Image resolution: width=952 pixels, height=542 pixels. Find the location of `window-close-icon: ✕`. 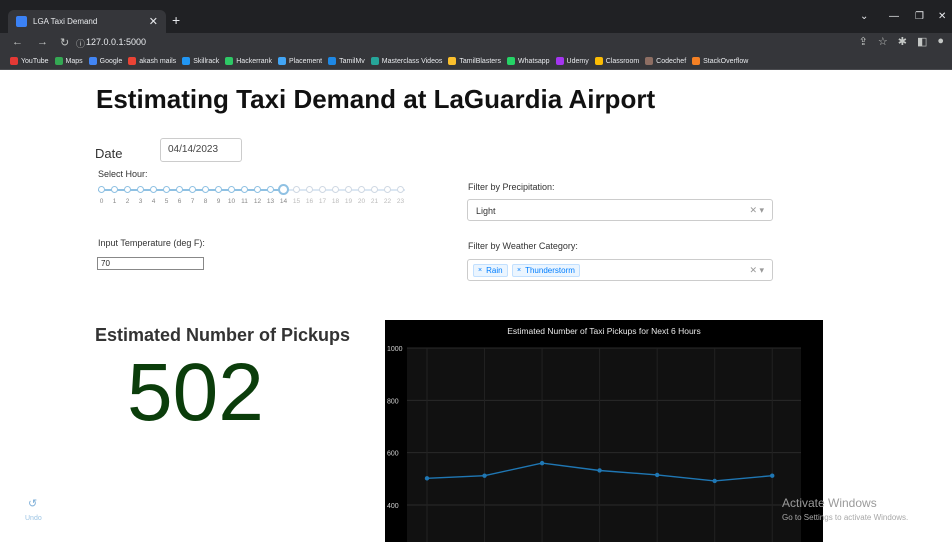

window-close-icon: ✕ is located at coordinates (942, 16).